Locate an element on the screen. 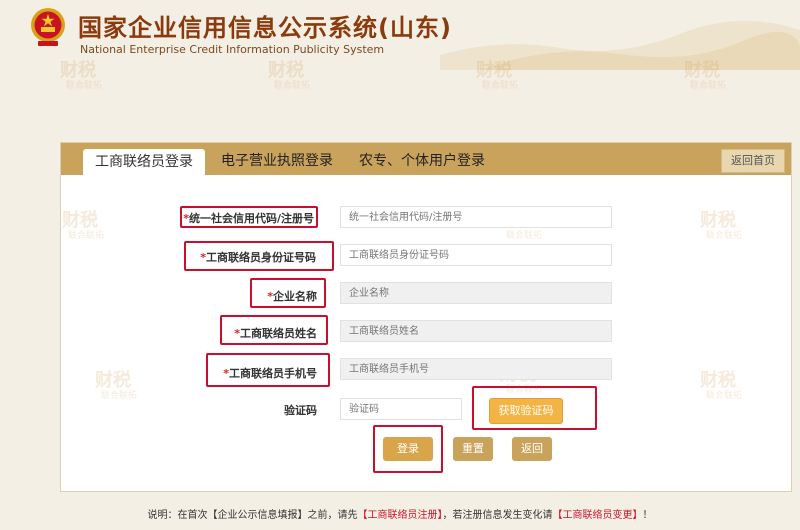 The image size is (800, 530). national-emblem-icon is located at coordinates (48, 27).